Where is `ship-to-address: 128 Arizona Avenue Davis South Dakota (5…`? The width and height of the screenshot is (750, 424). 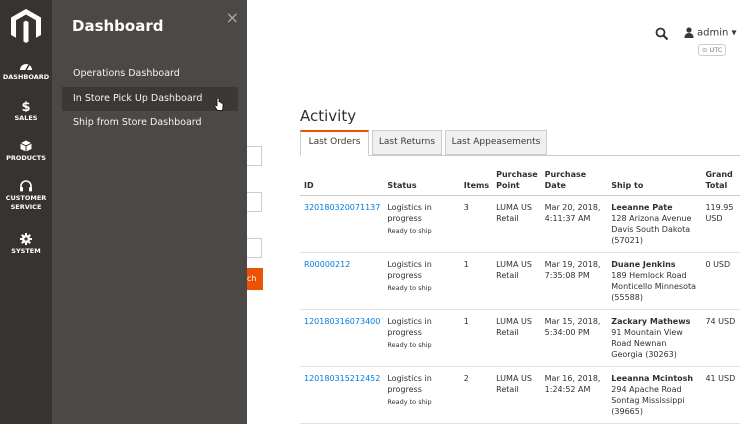
ship-to-address: 128 Arizona Avenue Davis South Dakota (5… is located at coordinates (651, 229).